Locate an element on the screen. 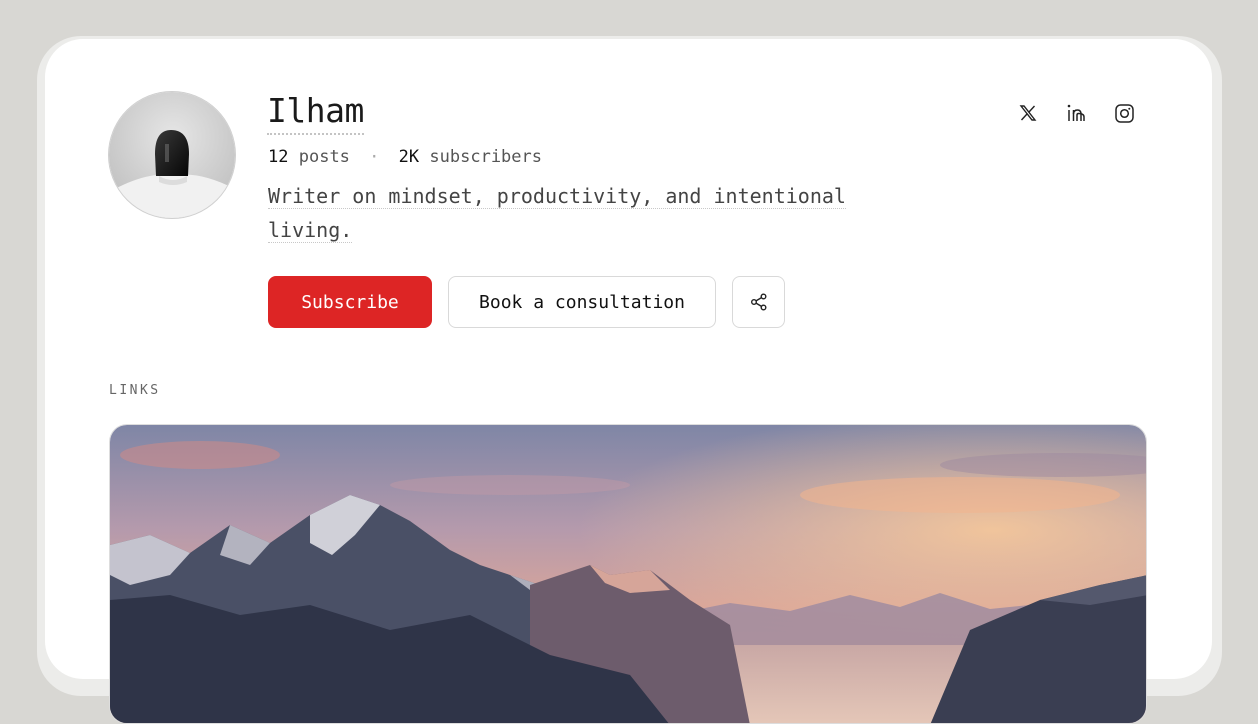 Image resolution: width=1258 pixels, height=724 pixels. profile-stats: 12 posts · 2K subscribers is located at coordinates (405, 157).